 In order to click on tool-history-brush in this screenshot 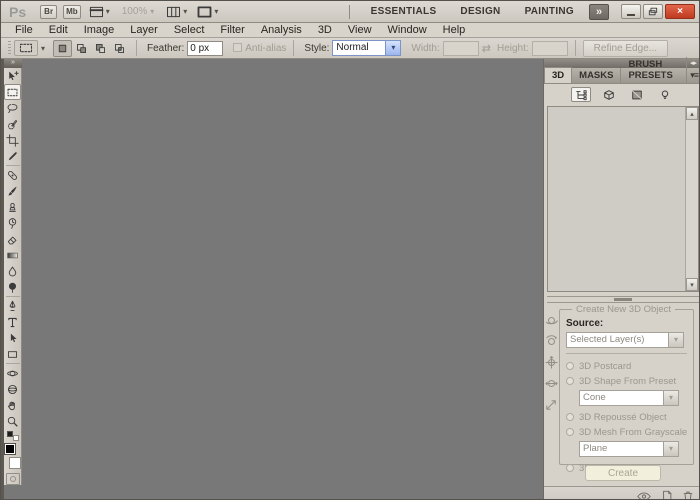, I will do `click(12, 223)`.